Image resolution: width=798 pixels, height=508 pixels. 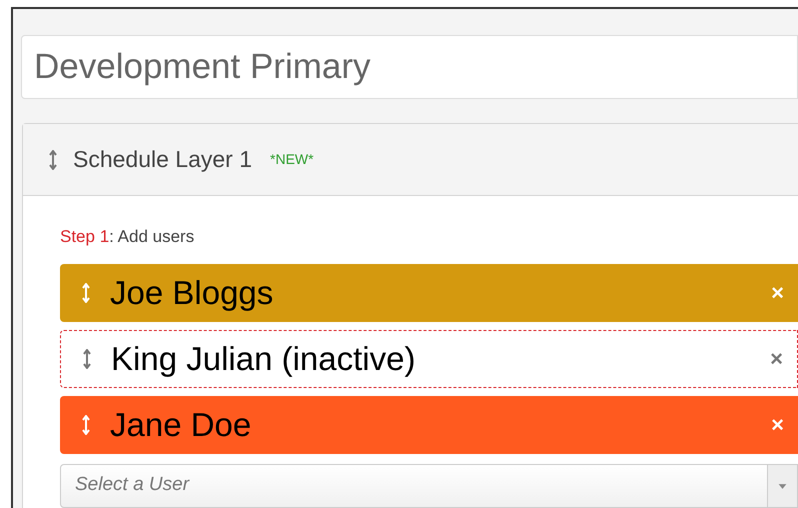 What do you see at coordinates (429, 425) in the screenshot?
I see `user-row: Jane Doe ×` at bounding box center [429, 425].